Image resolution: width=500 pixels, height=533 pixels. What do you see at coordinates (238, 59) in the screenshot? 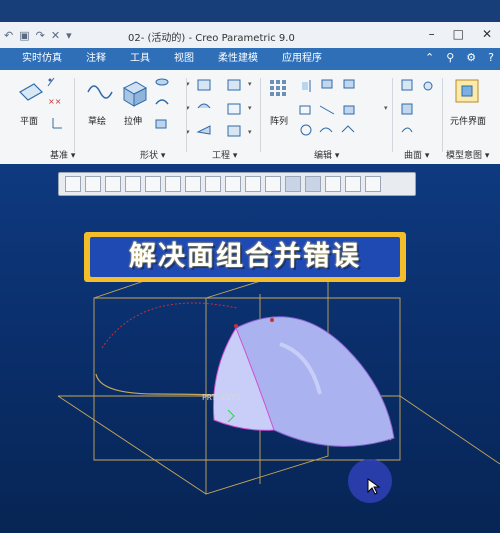
I see `tab-flexible-modeling: 柔性建模` at bounding box center [238, 59].